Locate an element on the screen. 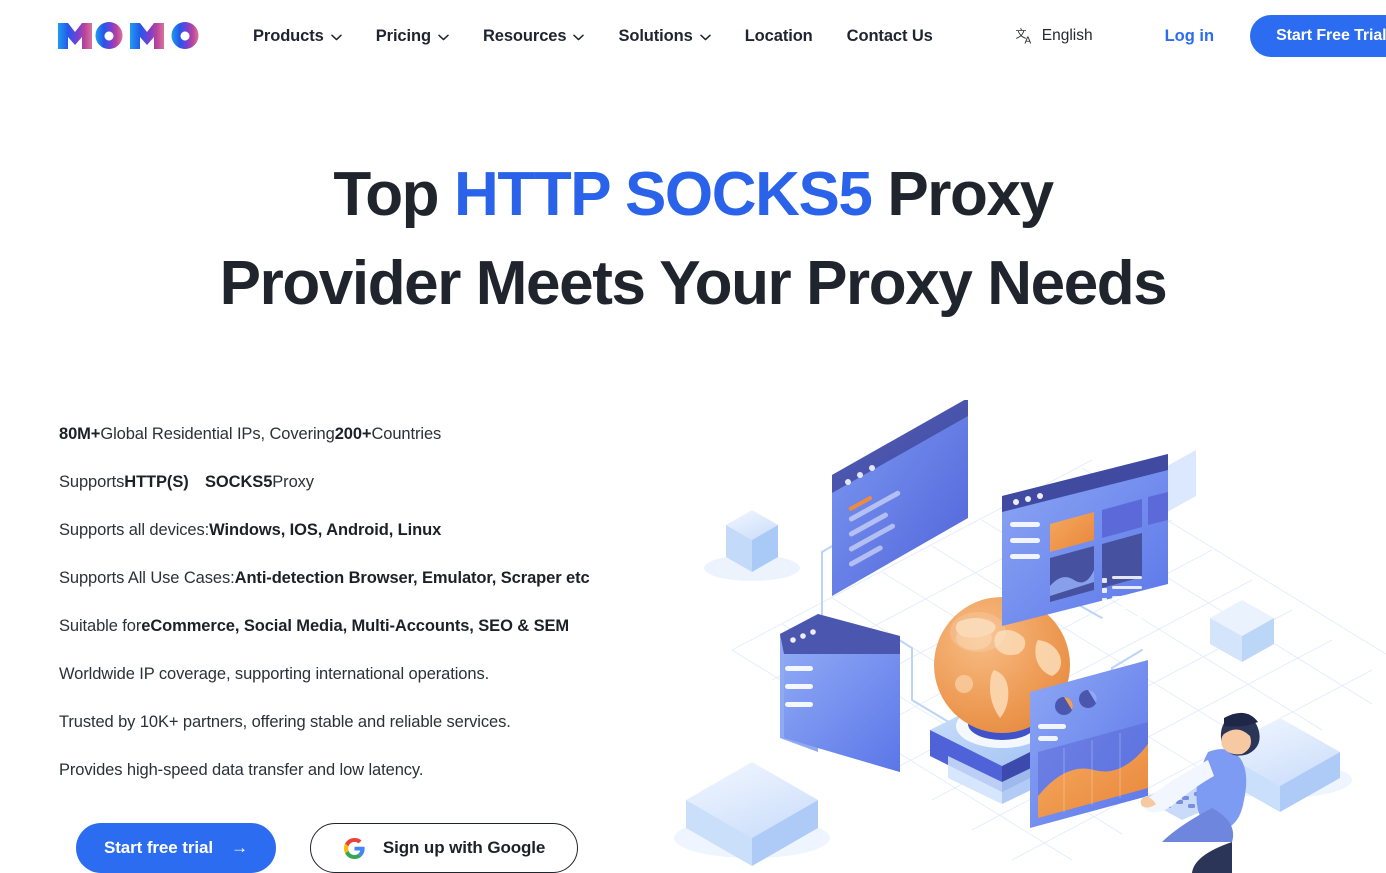  feature-bold: Windows, IOS, Android, Linux is located at coordinates (325, 529).